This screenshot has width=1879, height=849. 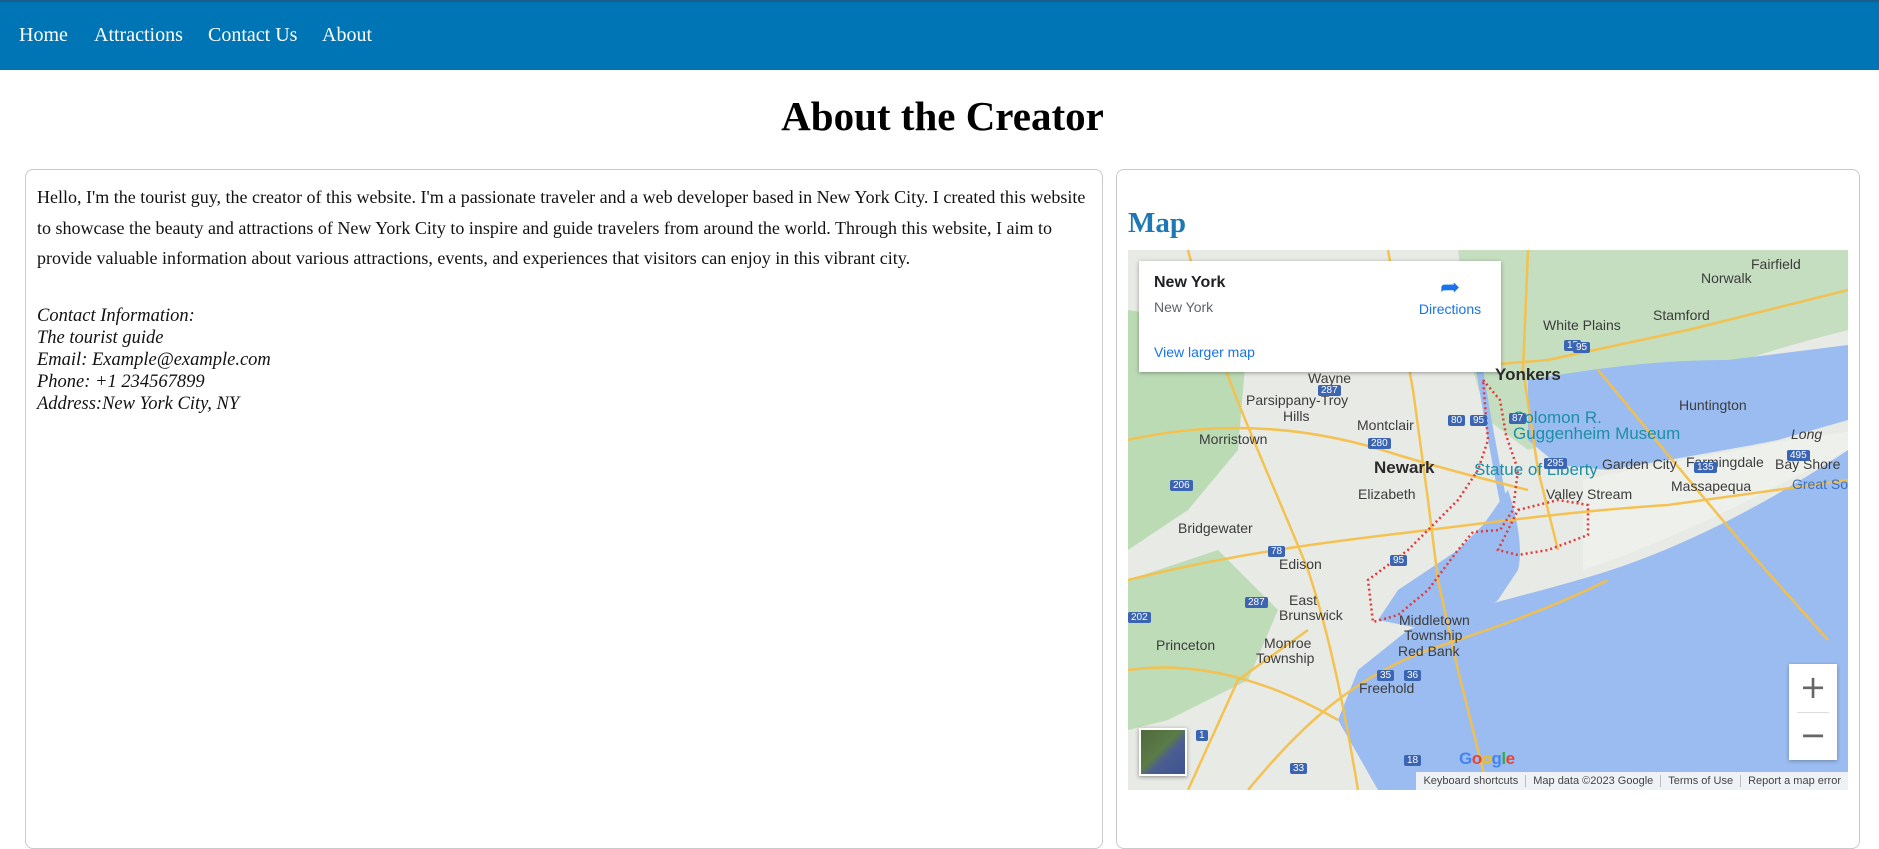 What do you see at coordinates (138, 35) in the screenshot?
I see `nav-attractions-link: Attractions` at bounding box center [138, 35].